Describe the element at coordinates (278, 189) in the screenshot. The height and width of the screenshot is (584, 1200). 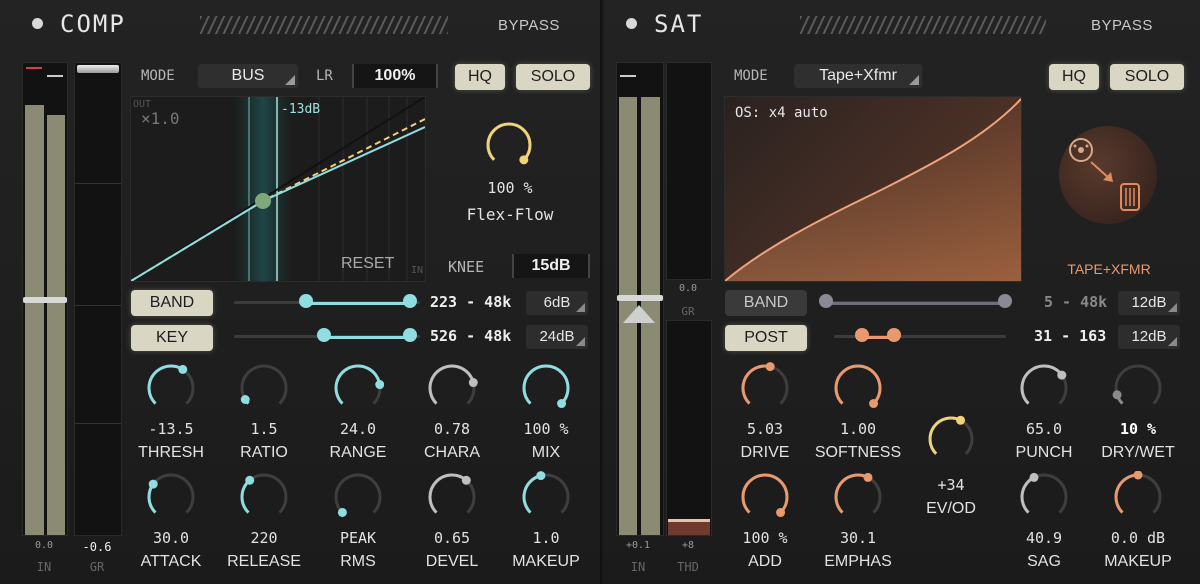
I see `comp-transfer-graph: OUT ×1.0 -13dB RESET IN` at that location.